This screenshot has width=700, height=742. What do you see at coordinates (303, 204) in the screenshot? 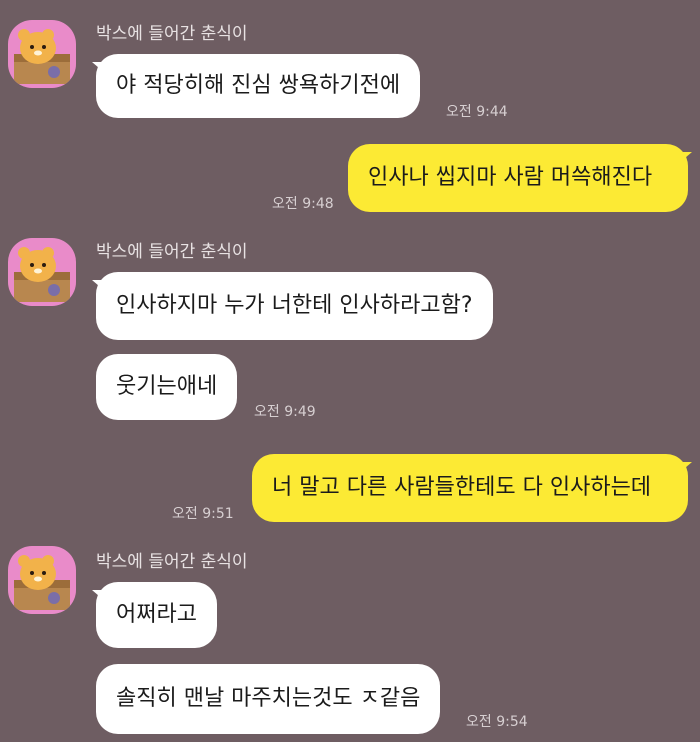
I see `message-time: 오전 9:48` at bounding box center [303, 204].